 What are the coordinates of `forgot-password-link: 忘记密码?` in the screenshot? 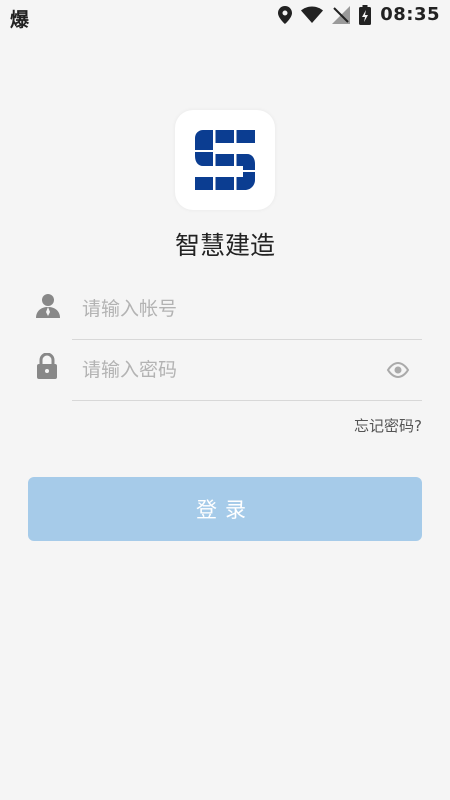 It's located at (388, 425).